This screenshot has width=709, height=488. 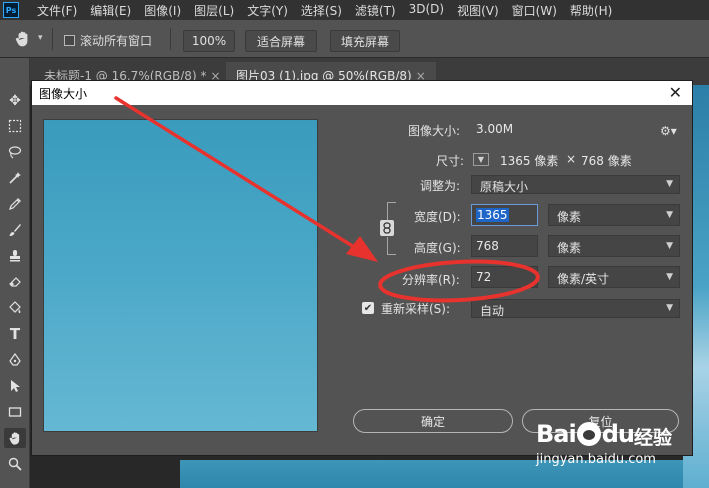 I want to click on menu-item: 帮助(H), so click(x=591, y=10).